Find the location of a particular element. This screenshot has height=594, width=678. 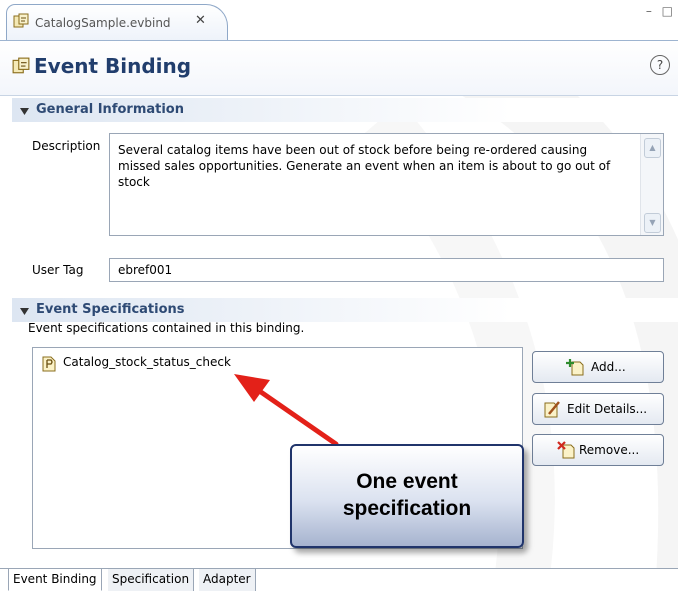

callout-text-line1: One event is located at coordinates (407, 481).